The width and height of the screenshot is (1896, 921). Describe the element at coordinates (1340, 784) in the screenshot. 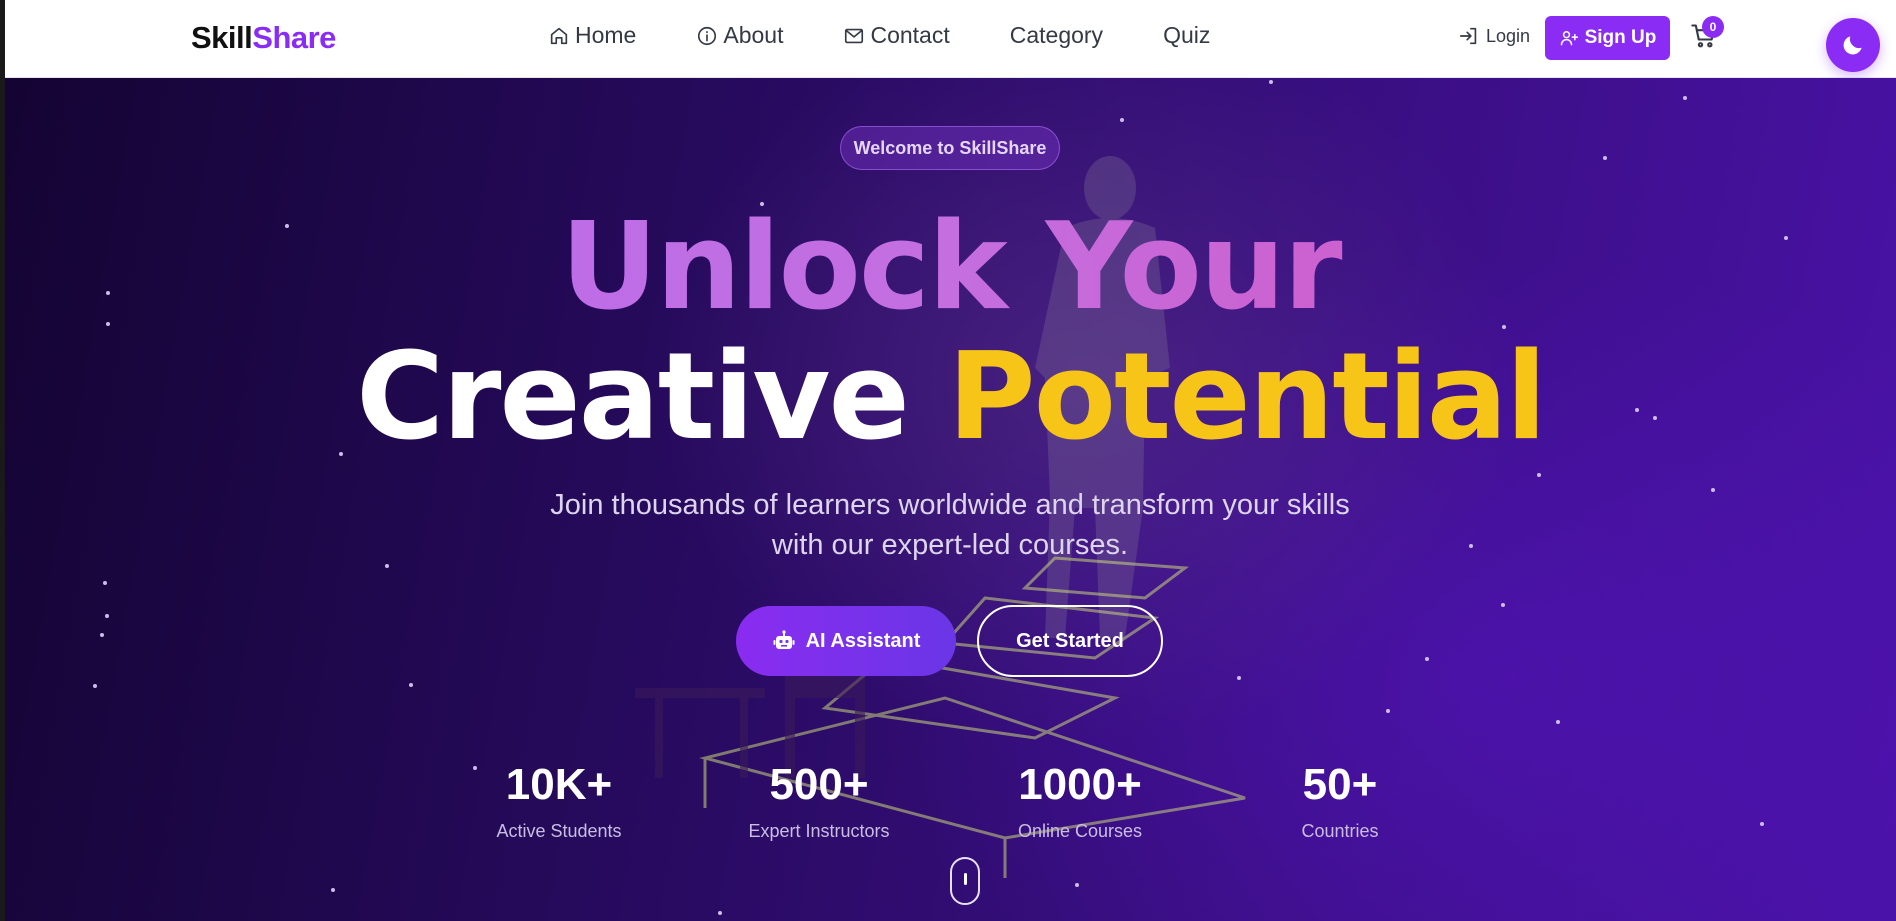

I see `stat-value: 50+` at that location.